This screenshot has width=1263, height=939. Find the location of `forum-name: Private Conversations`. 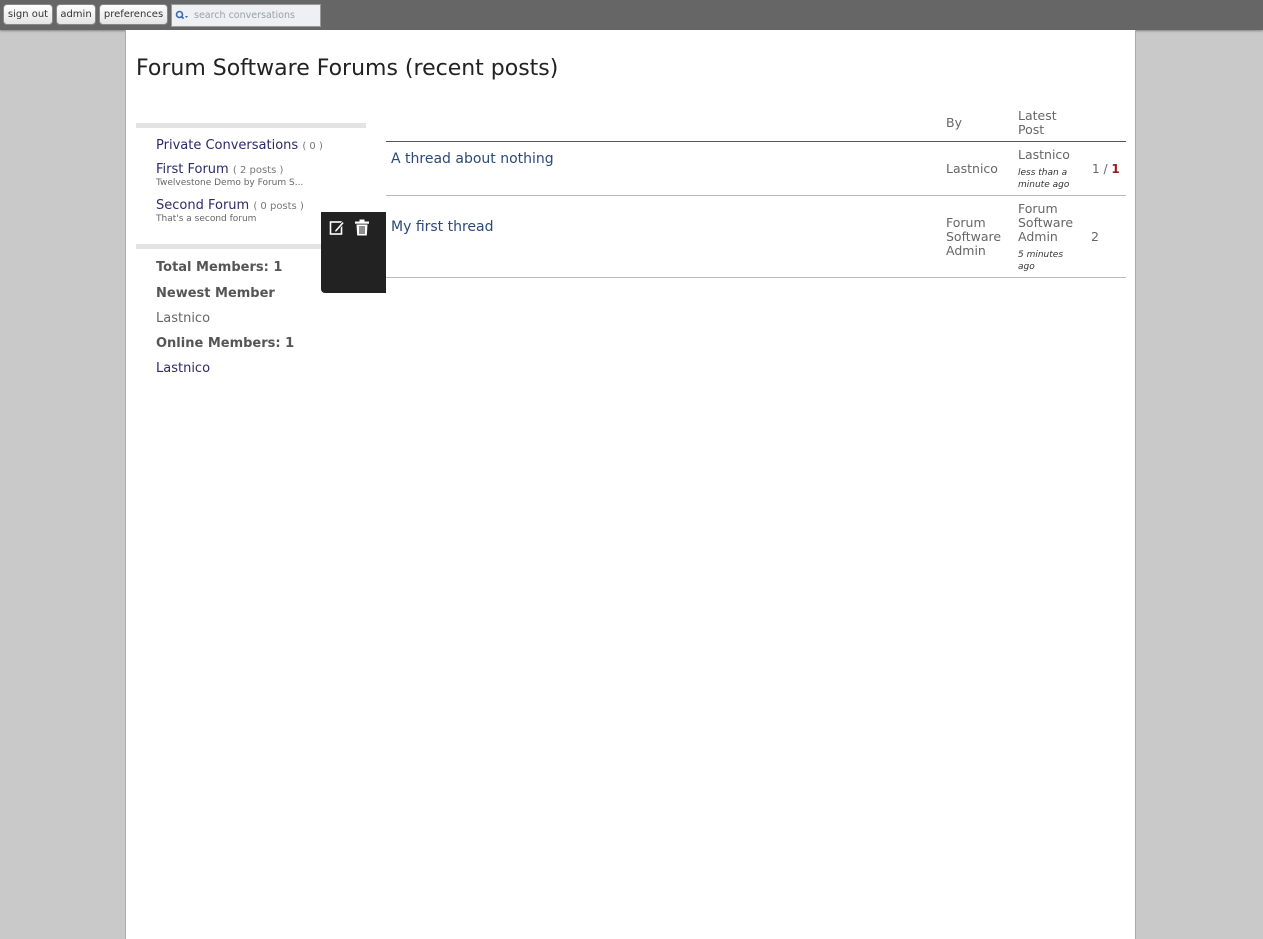

forum-name: Private Conversations is located at coordinates (227, 145).